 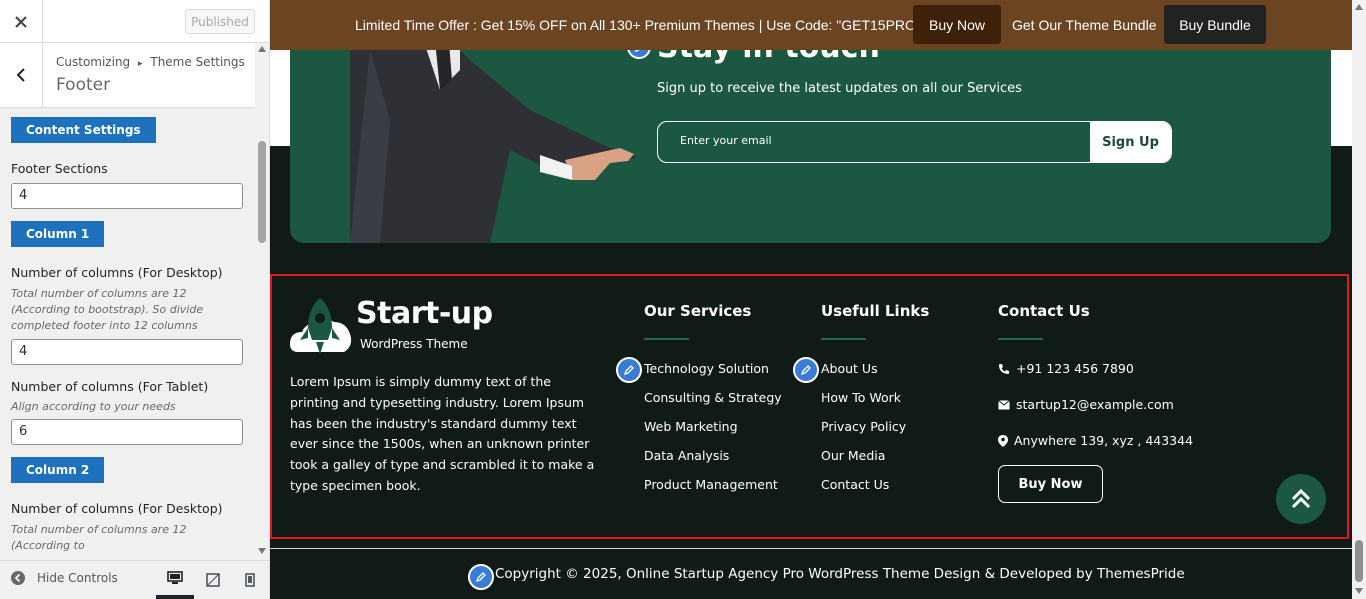 What do you see at coordinates (117, 508) in the screenshot?
I see `col2-desktop-label: Number of columns (For Desktop)` at bounding box center [117, 508].